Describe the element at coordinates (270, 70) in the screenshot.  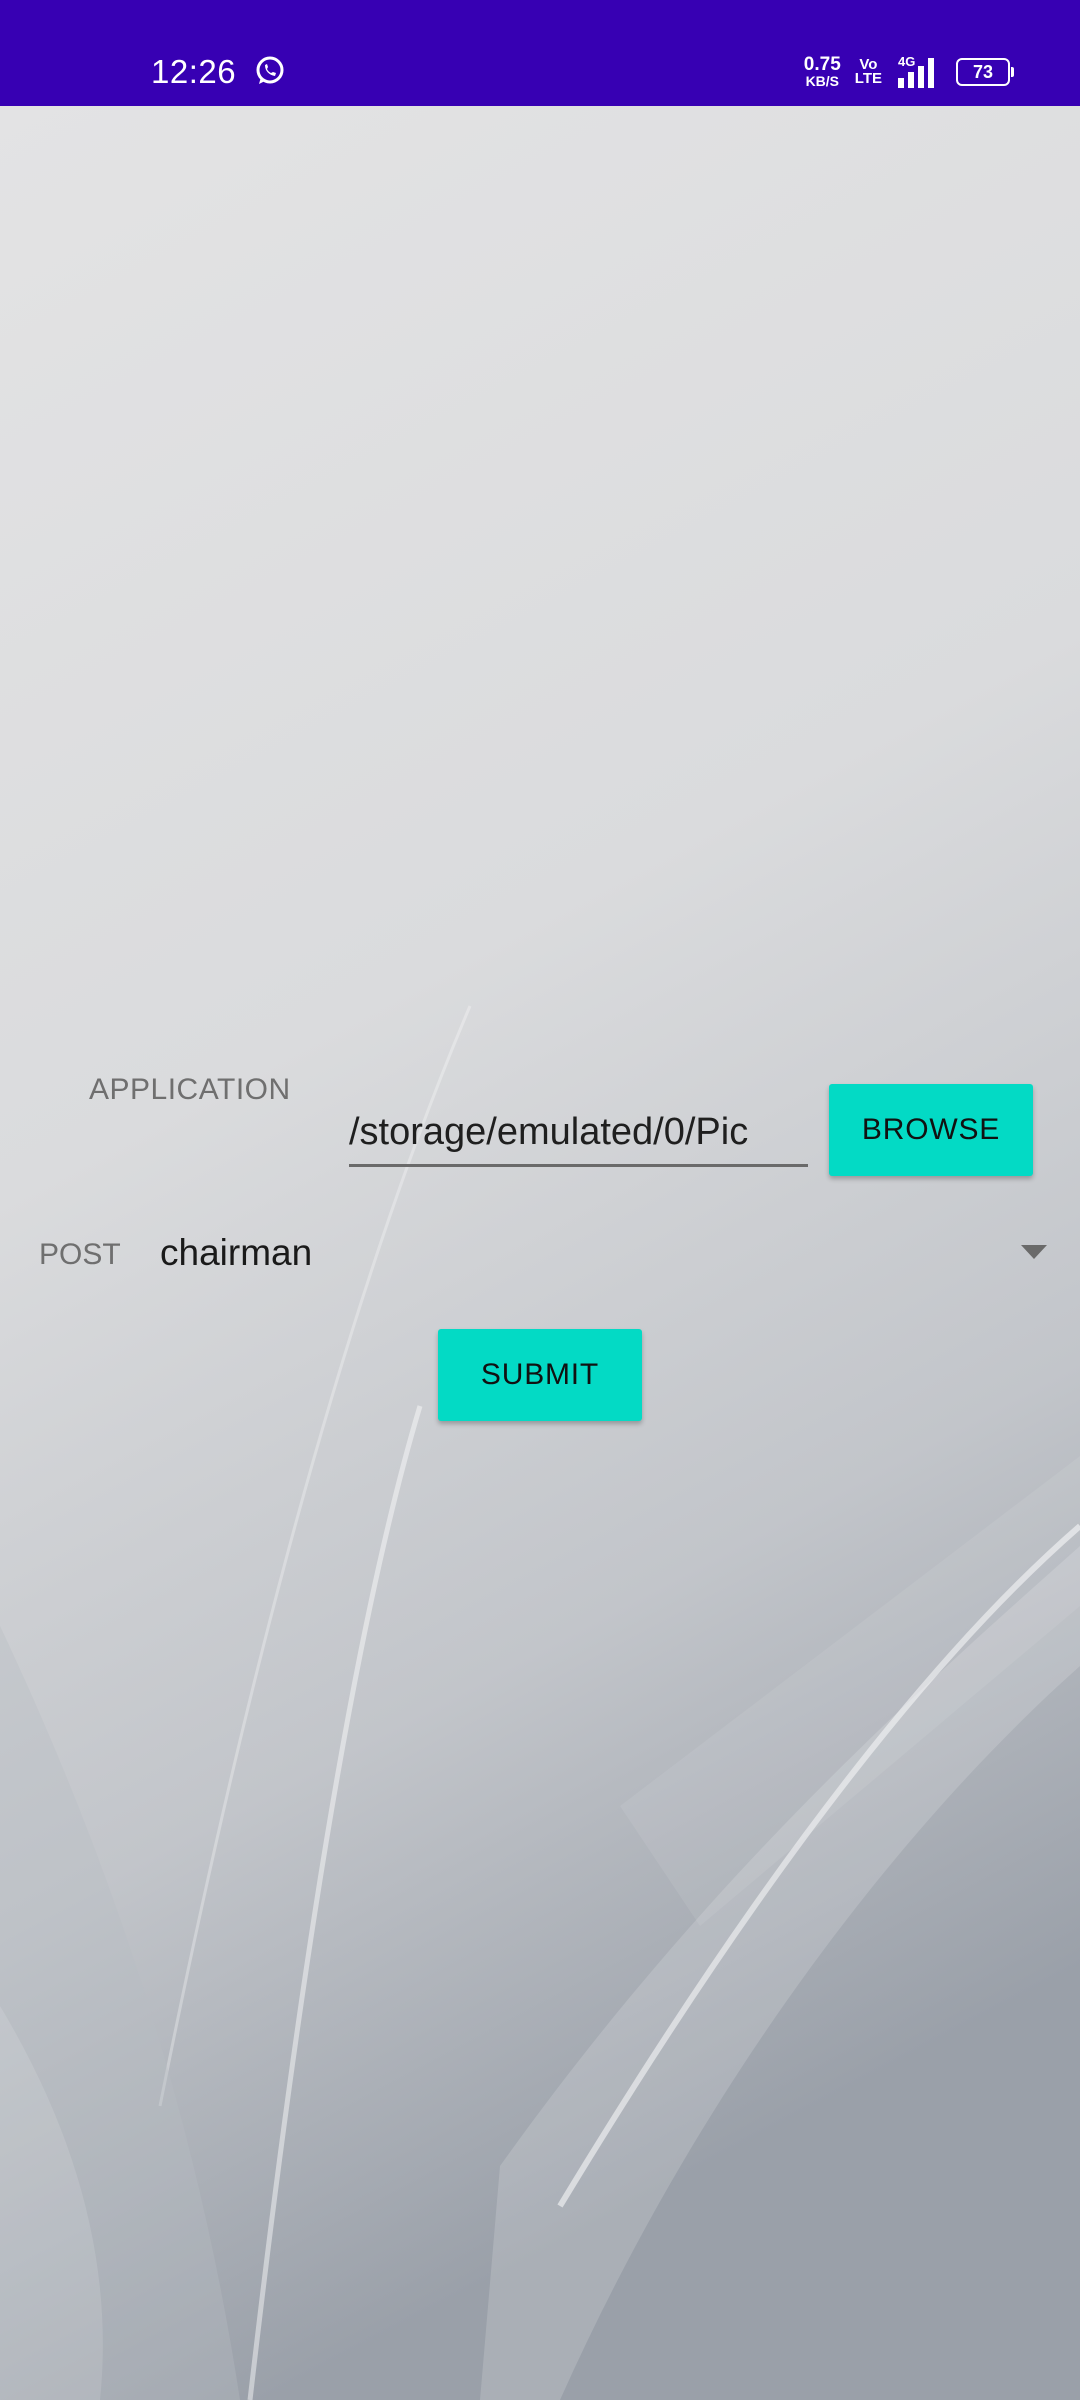
I see `whatsapp-icon` at that location.